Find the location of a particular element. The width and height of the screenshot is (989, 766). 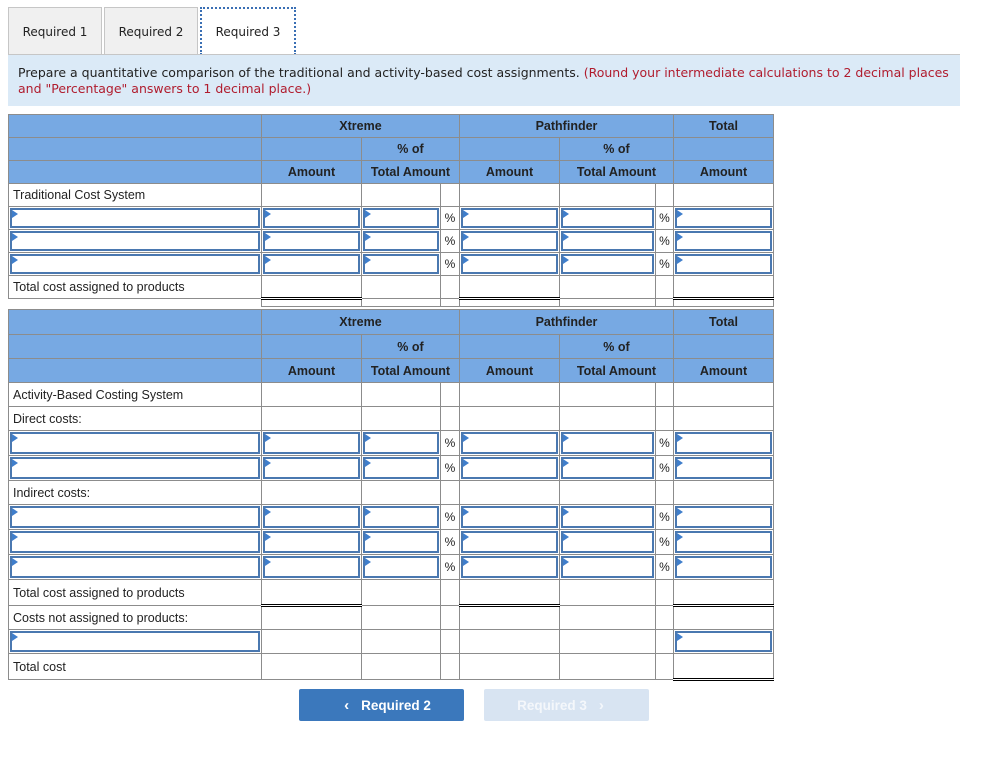

grand-total-cell is located at coordinates (723, 287).